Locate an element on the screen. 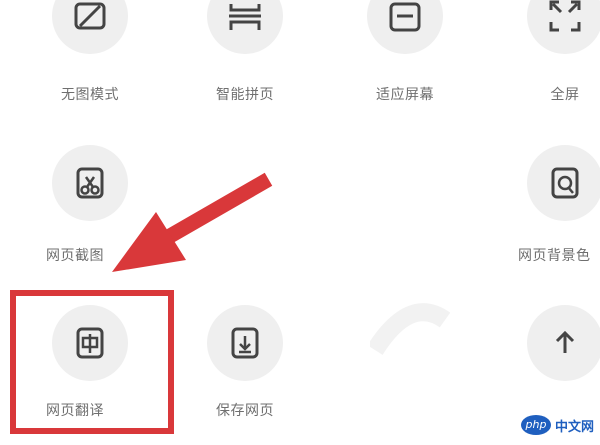 The height and width of the screenshot is (445, 600). watermark-badge: php is located at coordinates (535, 425).